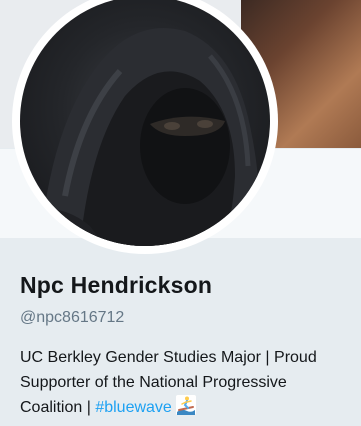  Describe the element at coordinates (72, 318) in the screenshot. I see `user-handle: @npc8616712` at that location.